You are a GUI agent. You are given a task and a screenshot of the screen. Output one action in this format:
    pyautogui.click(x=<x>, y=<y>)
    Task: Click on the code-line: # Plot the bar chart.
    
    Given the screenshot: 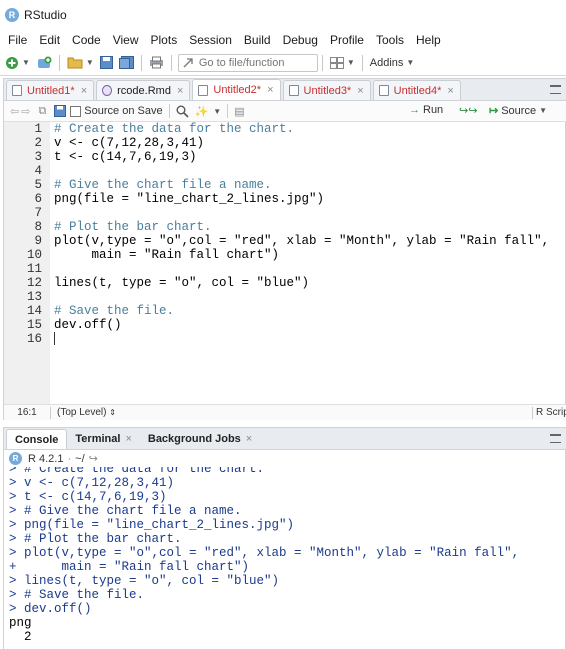 What is the action you would take?
    pyautogui.click(x=133, y=227)
    